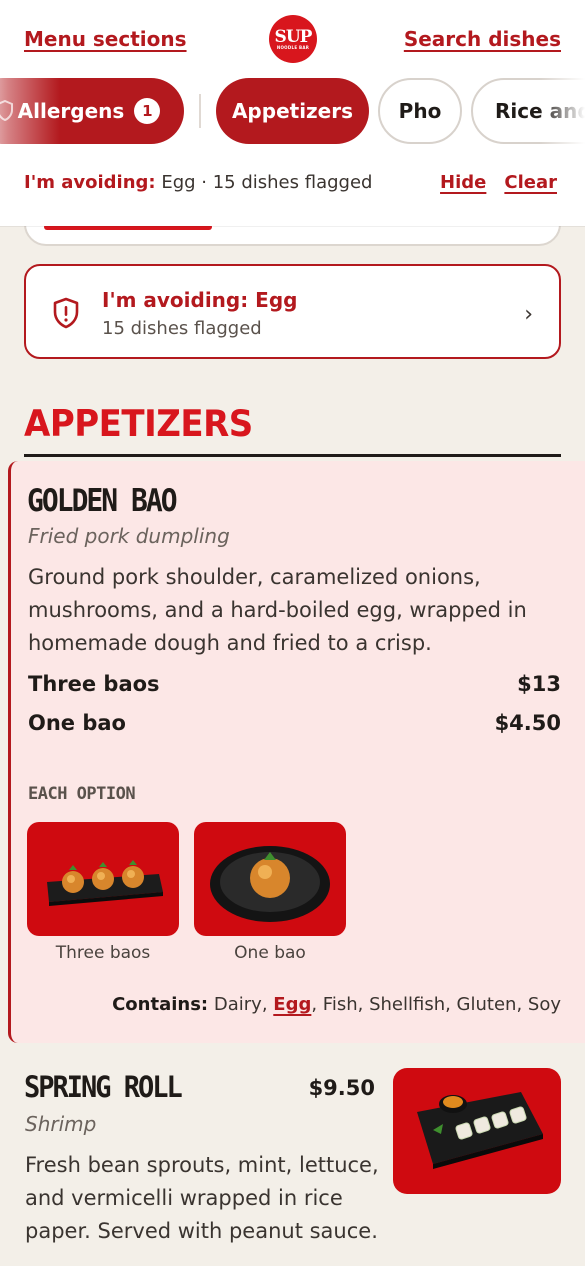 The width and height of the screenshot is (585, 1266). I want to click on option-image-one-bao, so click(270, 879).